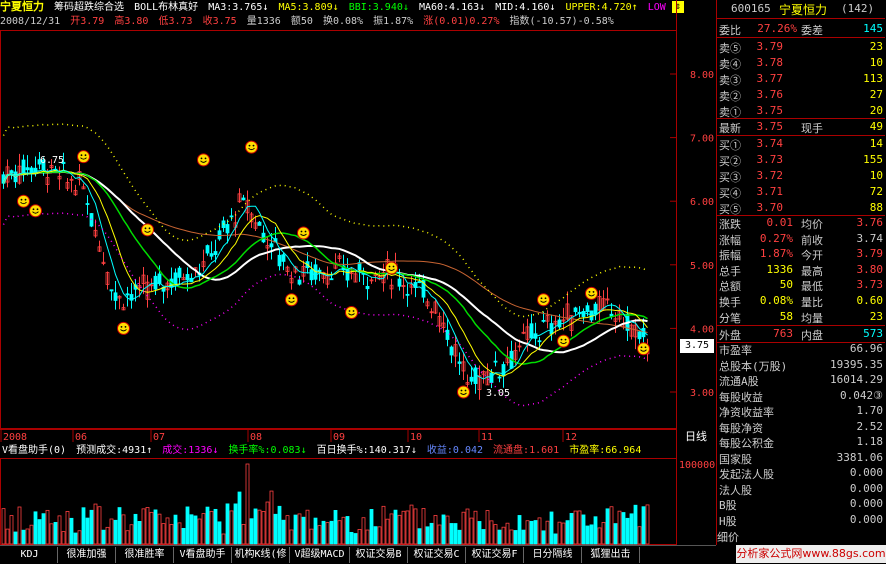  What do you see at coordinates (730, 271) in the screenshot?
I see `stat-label: 总手` at bounding box center [730, 271].